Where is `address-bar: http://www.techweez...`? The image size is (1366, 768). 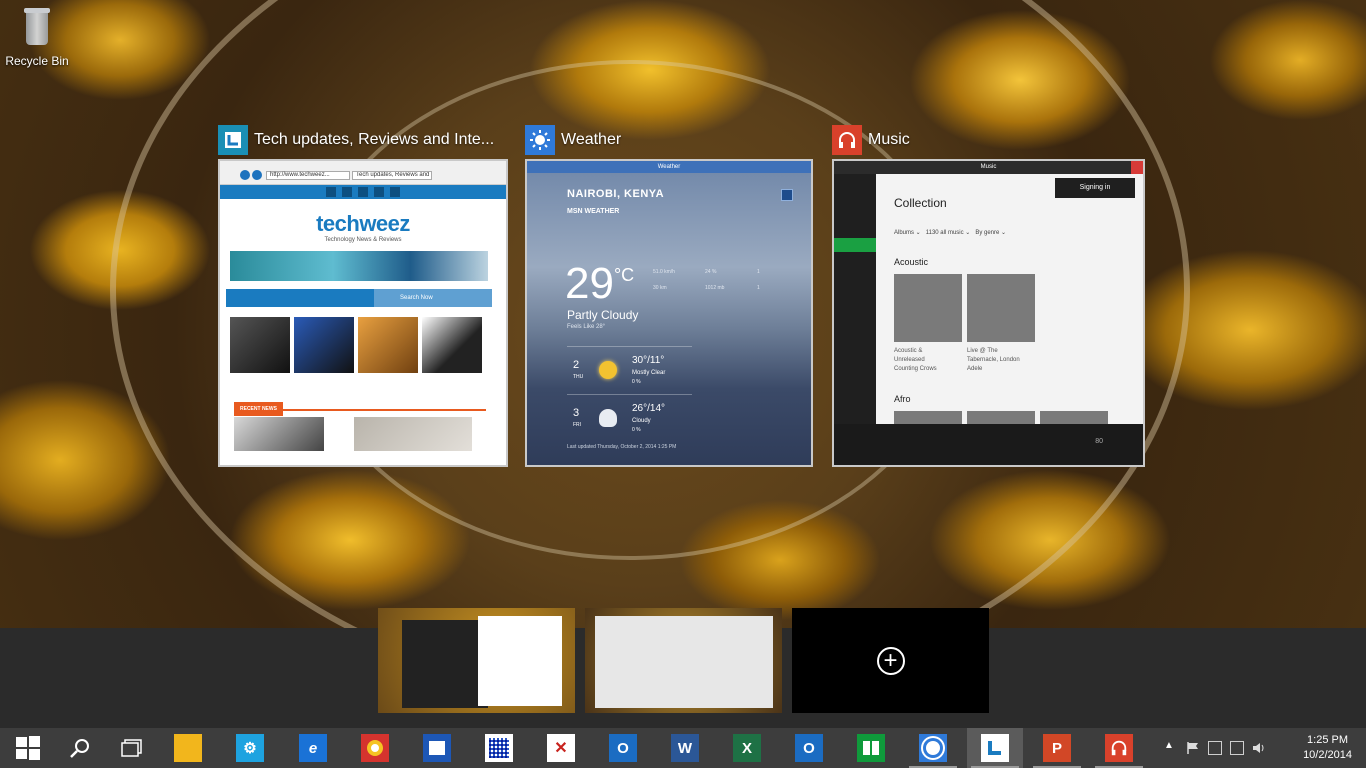 address-bar: http://www.techweez... is located at coordinates (308, 175).